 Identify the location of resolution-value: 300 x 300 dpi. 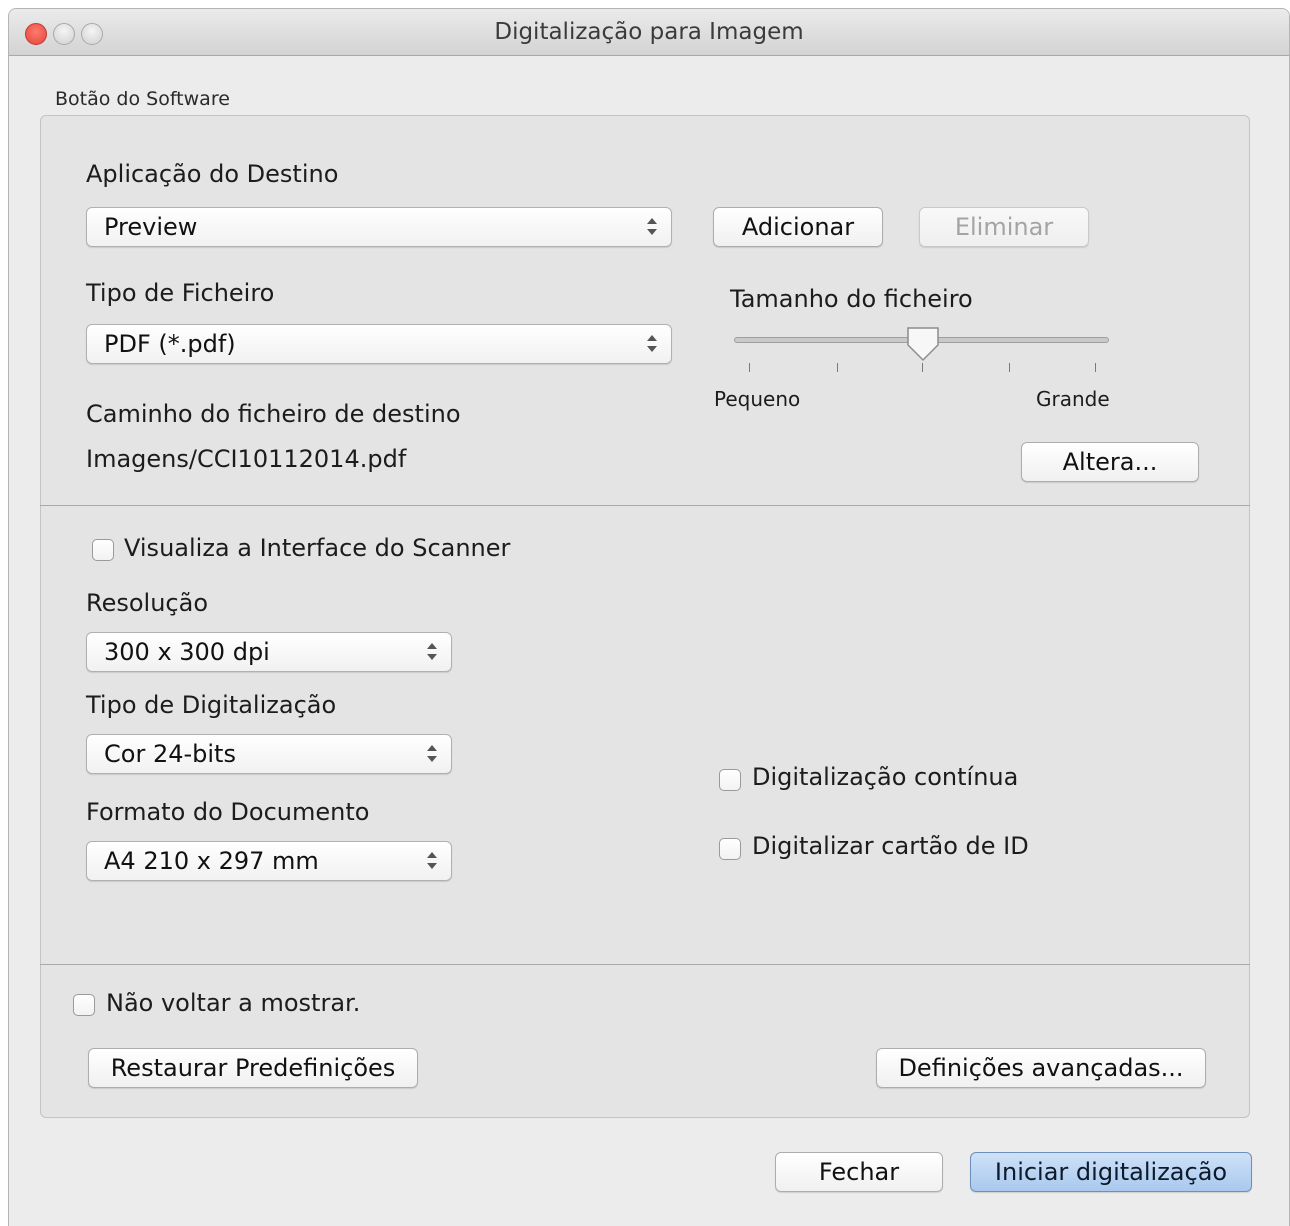
(187, 652).